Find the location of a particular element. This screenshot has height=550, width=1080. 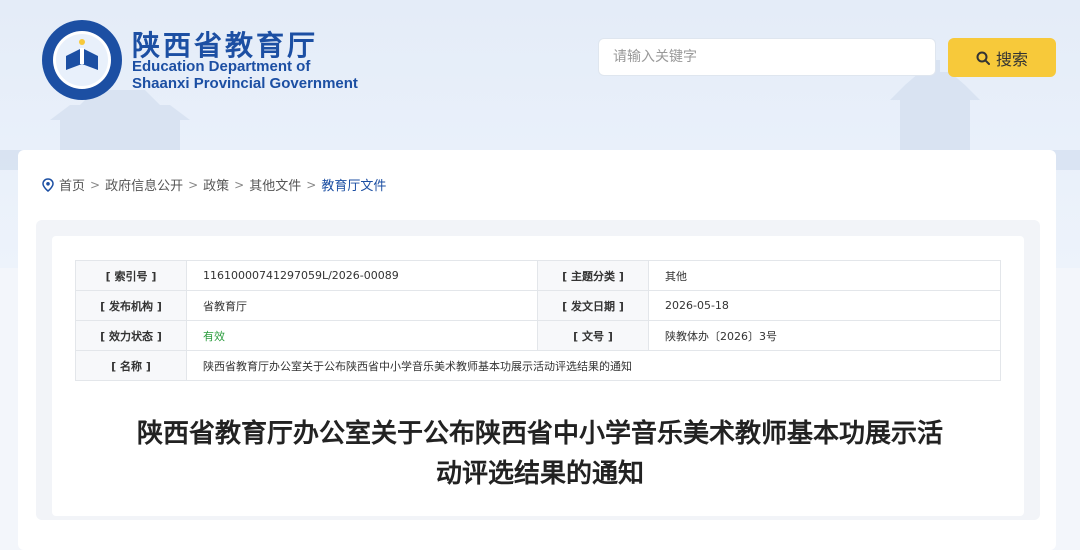

location-pin-icon is located at coordinates (48, 184).